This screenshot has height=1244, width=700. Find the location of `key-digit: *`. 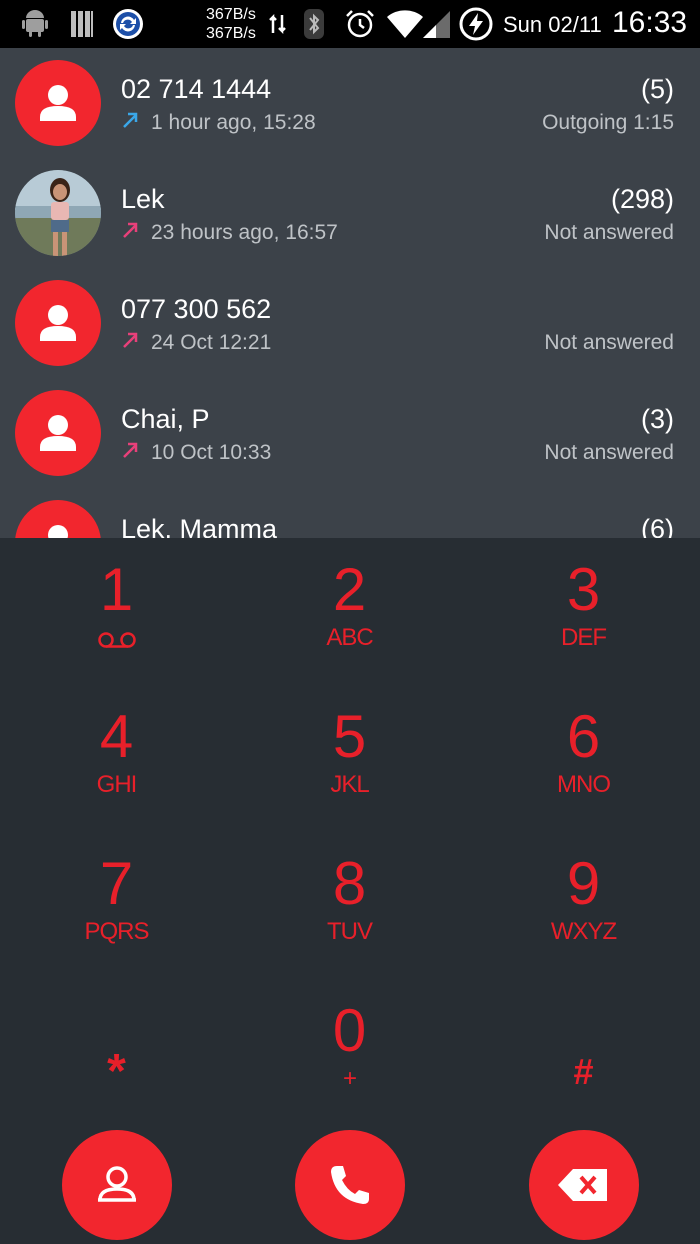

key-digit: * is located at coordinates (116, 1071).